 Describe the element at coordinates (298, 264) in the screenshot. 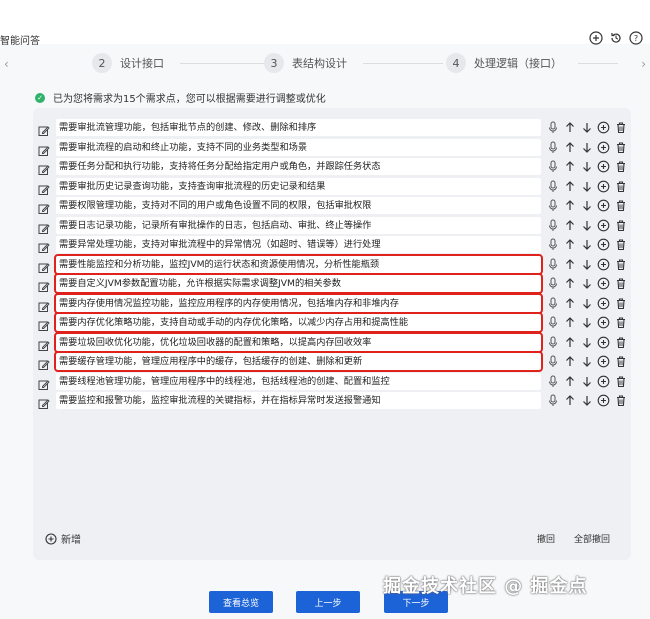

I see `requirement-text: 需要性能监控和分析功能，监控JVM的运行状态和资源使用情况，分析性能瓶颈` at that location.